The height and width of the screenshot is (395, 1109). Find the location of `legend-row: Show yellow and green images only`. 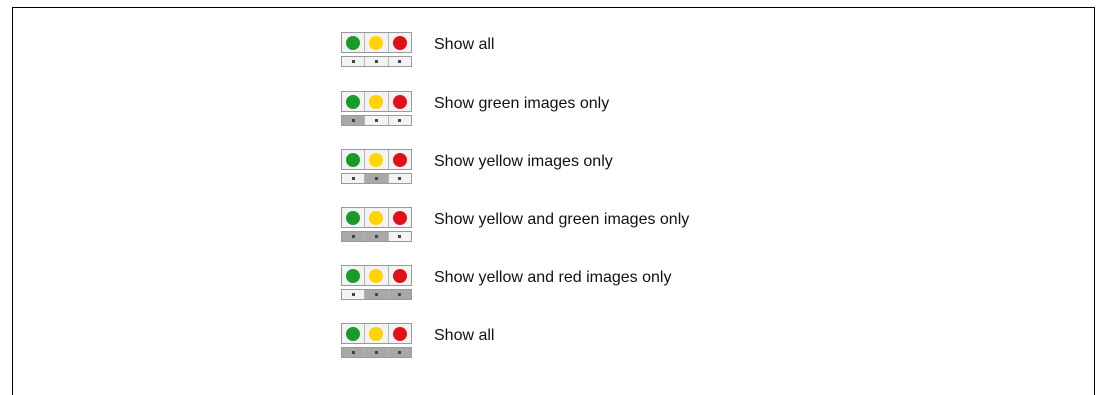

legend-row: Show yellow and green images only is located at coordinates (651, 227).